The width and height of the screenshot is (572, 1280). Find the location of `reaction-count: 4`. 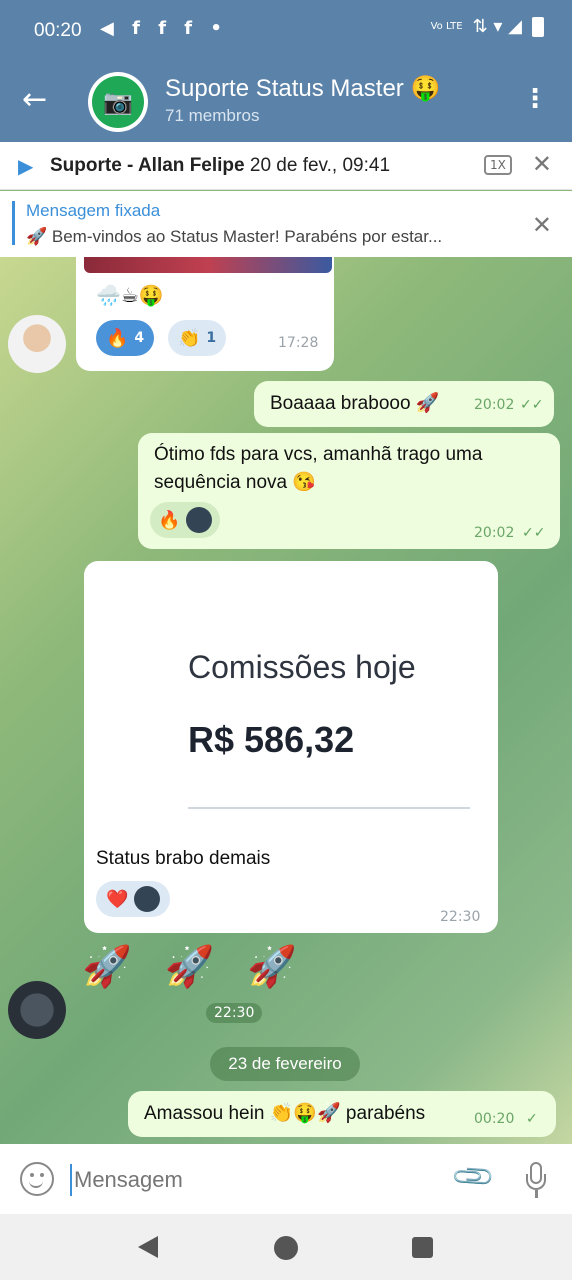

reaction-count: 4 is located at coordinates (139, 338).